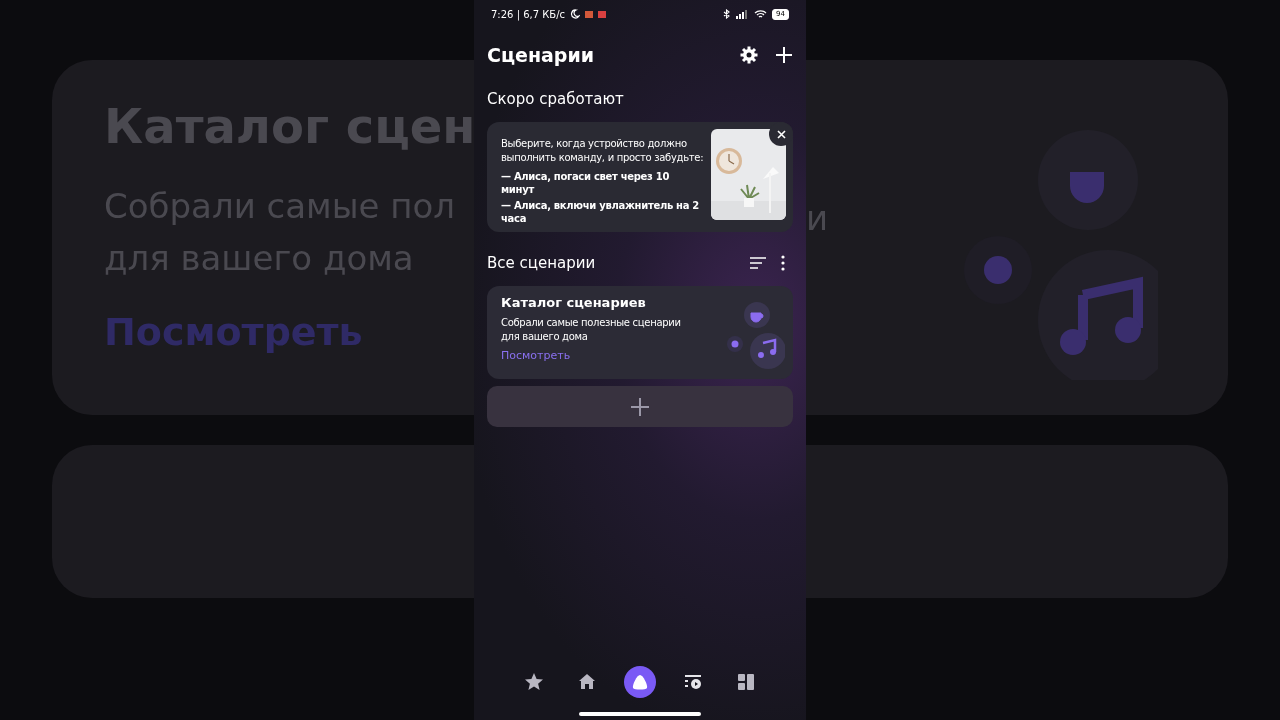  I want to click on nav-tab, so click(640, 682).